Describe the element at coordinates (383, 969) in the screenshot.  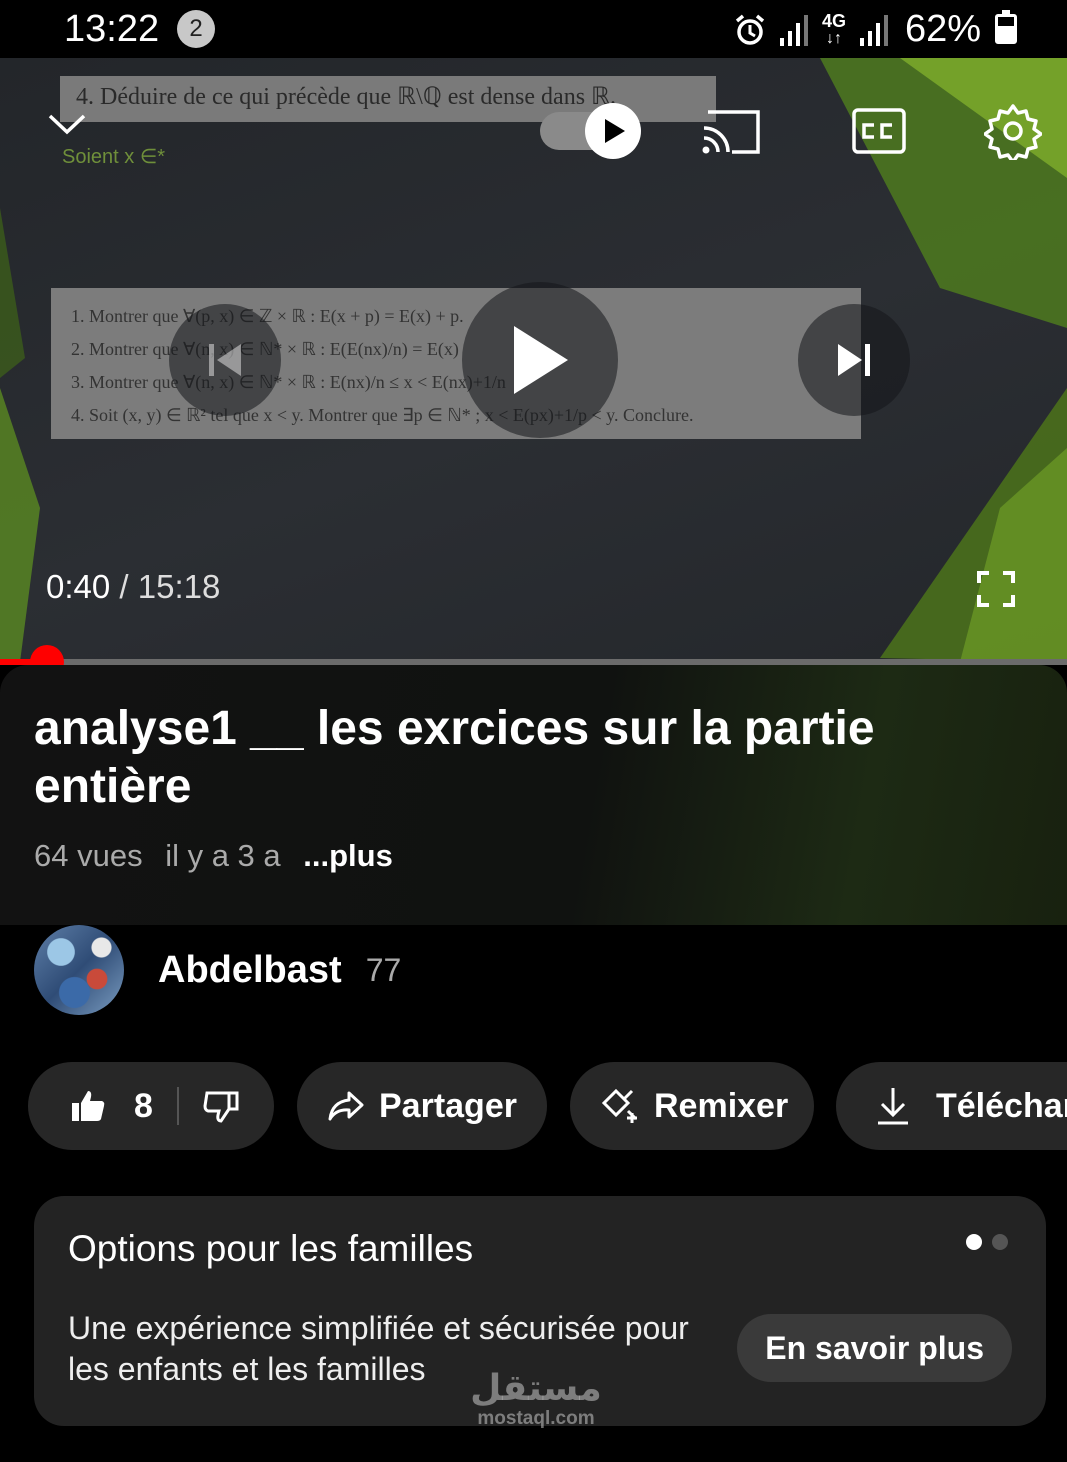
I see `subscriber-count: 77` at that location.